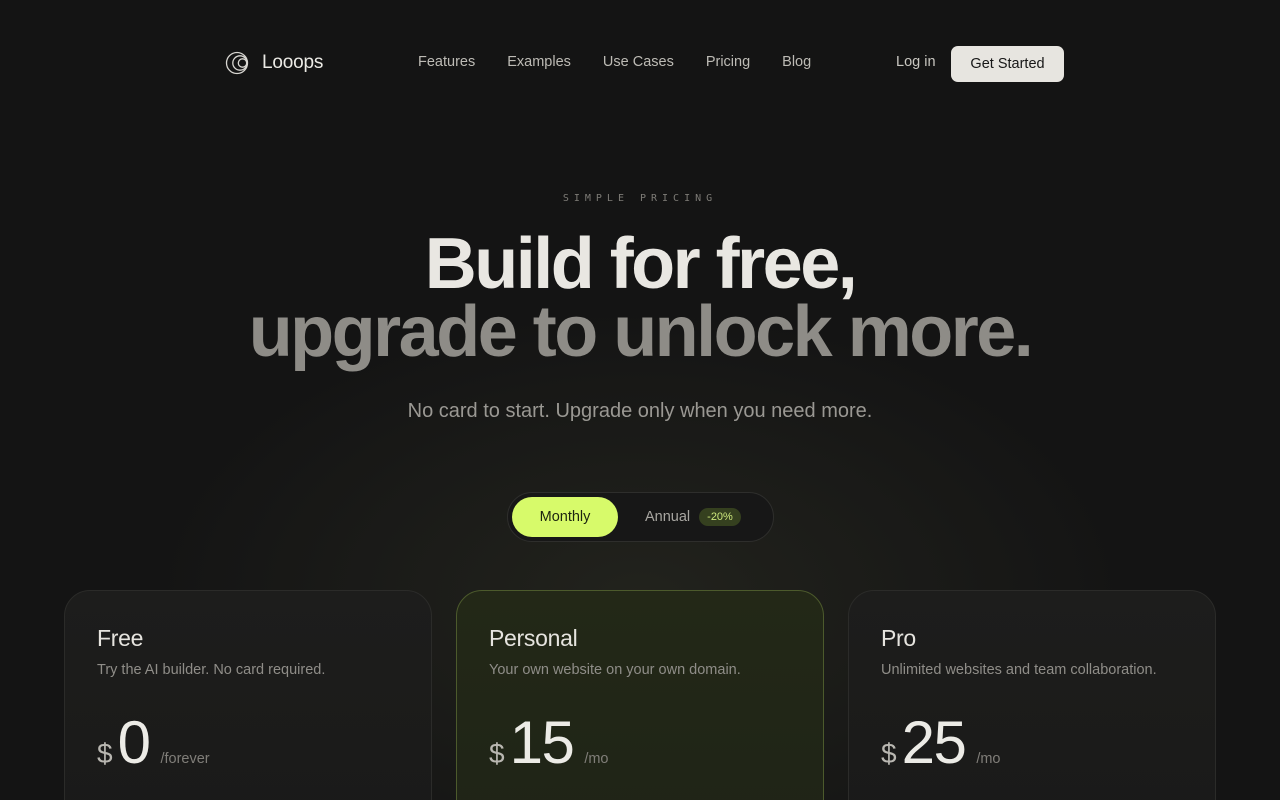 This screenshot has width=1280, height=800. Describe the element at coordinates (693, 517) in the screenshot. I see `annual-toggle-option: Annual -20%` at that location.